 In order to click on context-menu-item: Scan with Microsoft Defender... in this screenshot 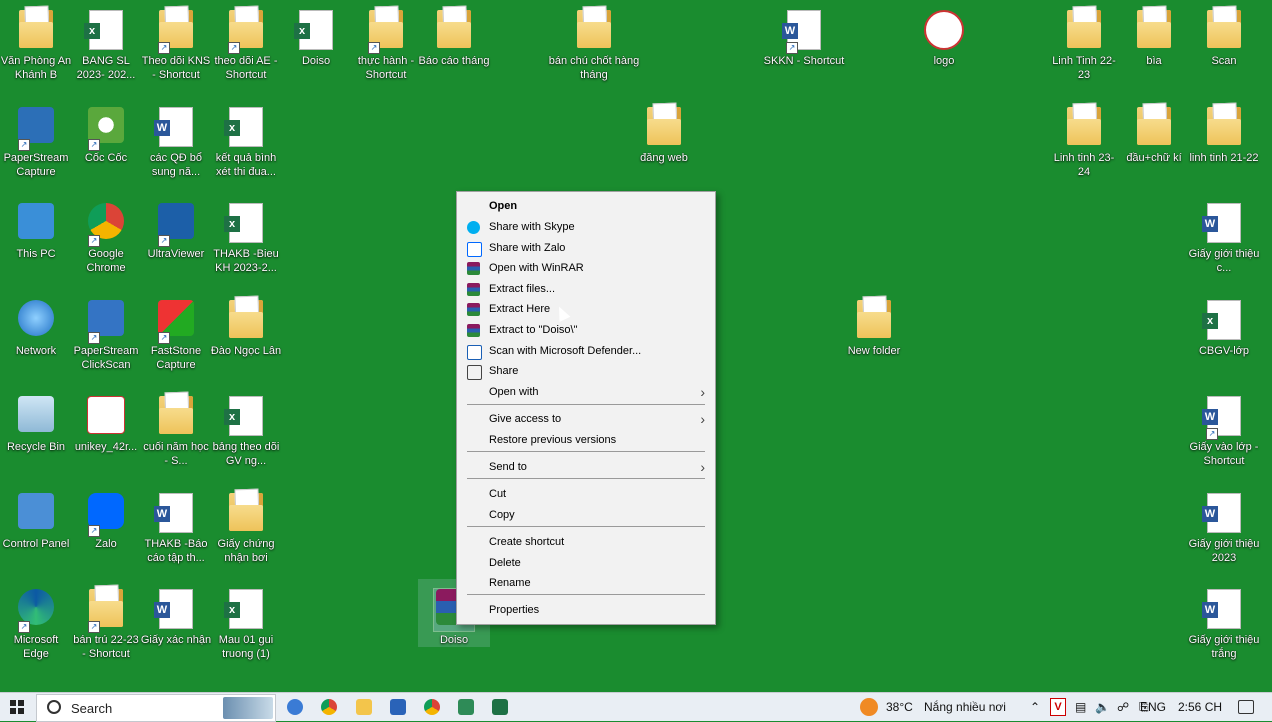, I will do `click(586, 351)`.